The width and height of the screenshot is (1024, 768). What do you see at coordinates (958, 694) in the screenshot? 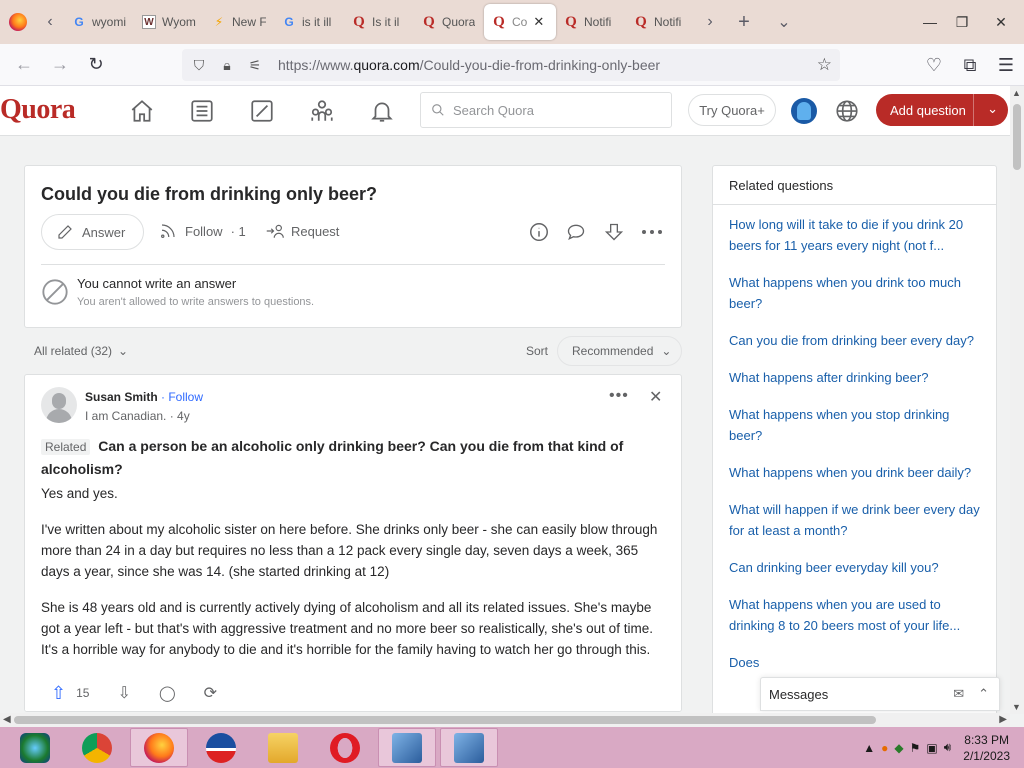
I see `compose-message-icon: ✉` at bounding box center [958, 694].